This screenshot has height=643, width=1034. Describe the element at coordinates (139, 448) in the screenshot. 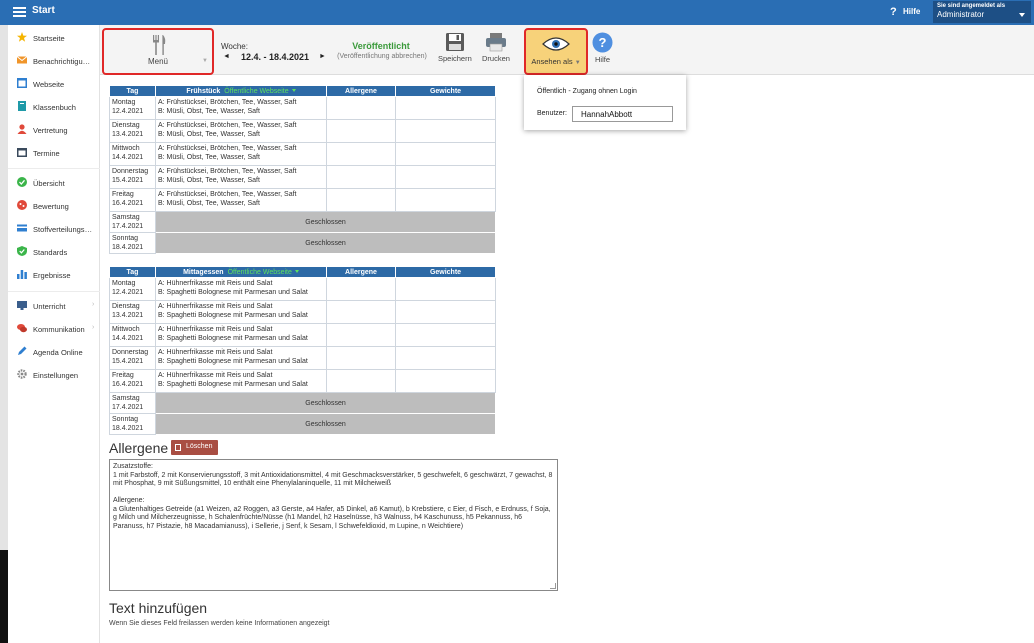

I see `allergens-heading: Allergene` at that location.